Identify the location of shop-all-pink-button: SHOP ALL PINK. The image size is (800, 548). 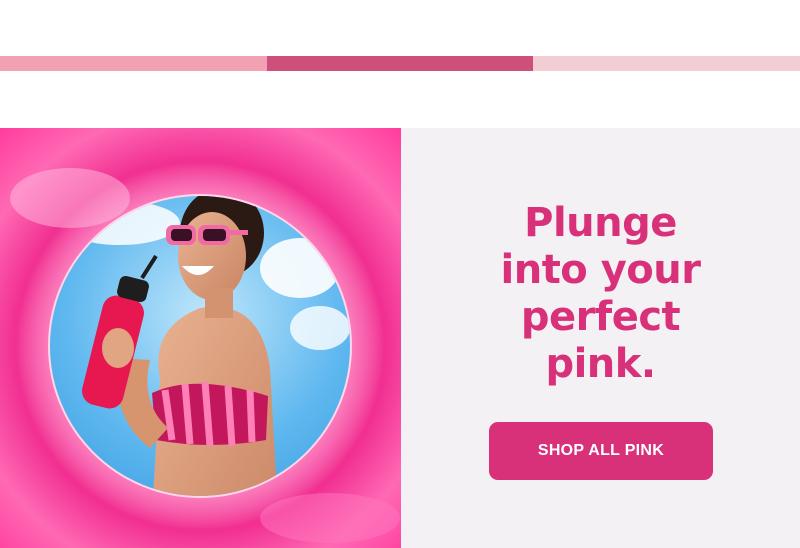
(601, 451).